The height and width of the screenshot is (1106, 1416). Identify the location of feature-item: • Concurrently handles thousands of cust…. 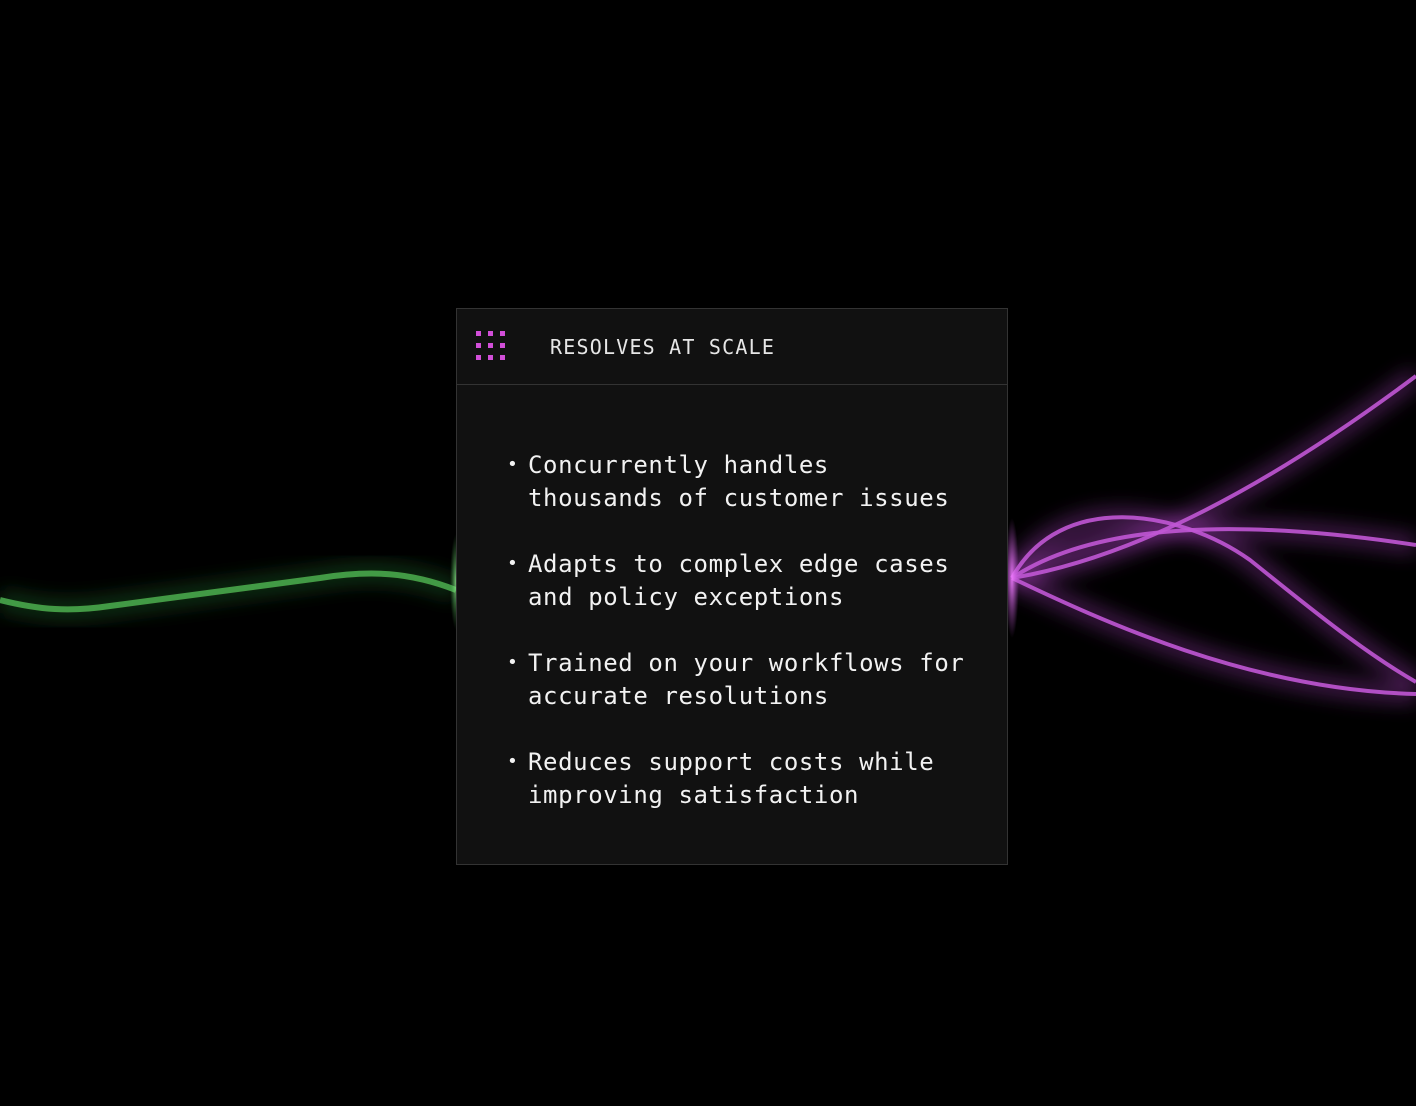
(747, 482).